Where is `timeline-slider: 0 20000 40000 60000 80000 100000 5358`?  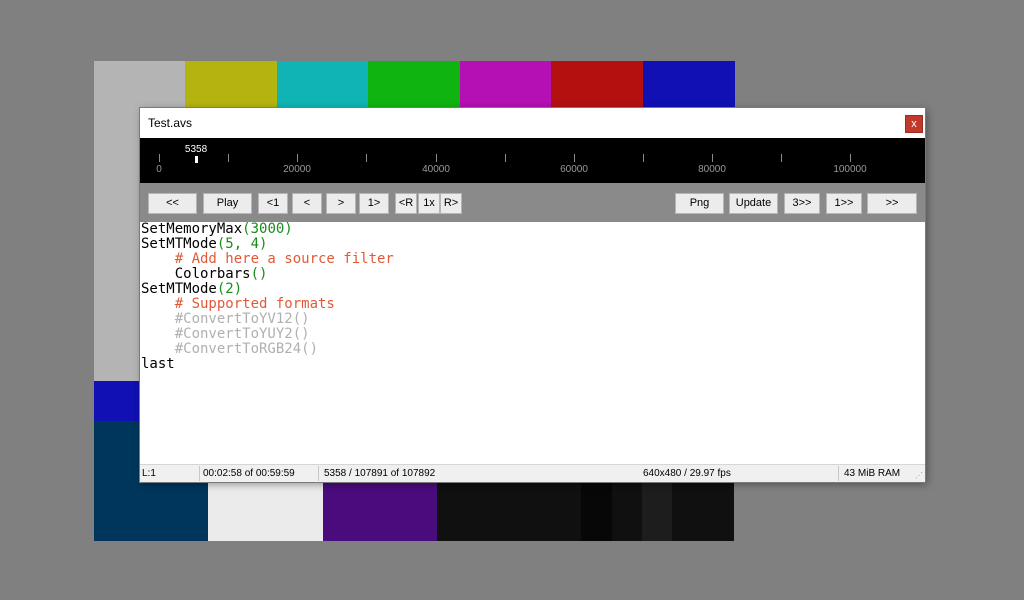 timeline-slider: 0 20000 40000 60000 80000 100000 5358 is located at coordinates (532, 160).